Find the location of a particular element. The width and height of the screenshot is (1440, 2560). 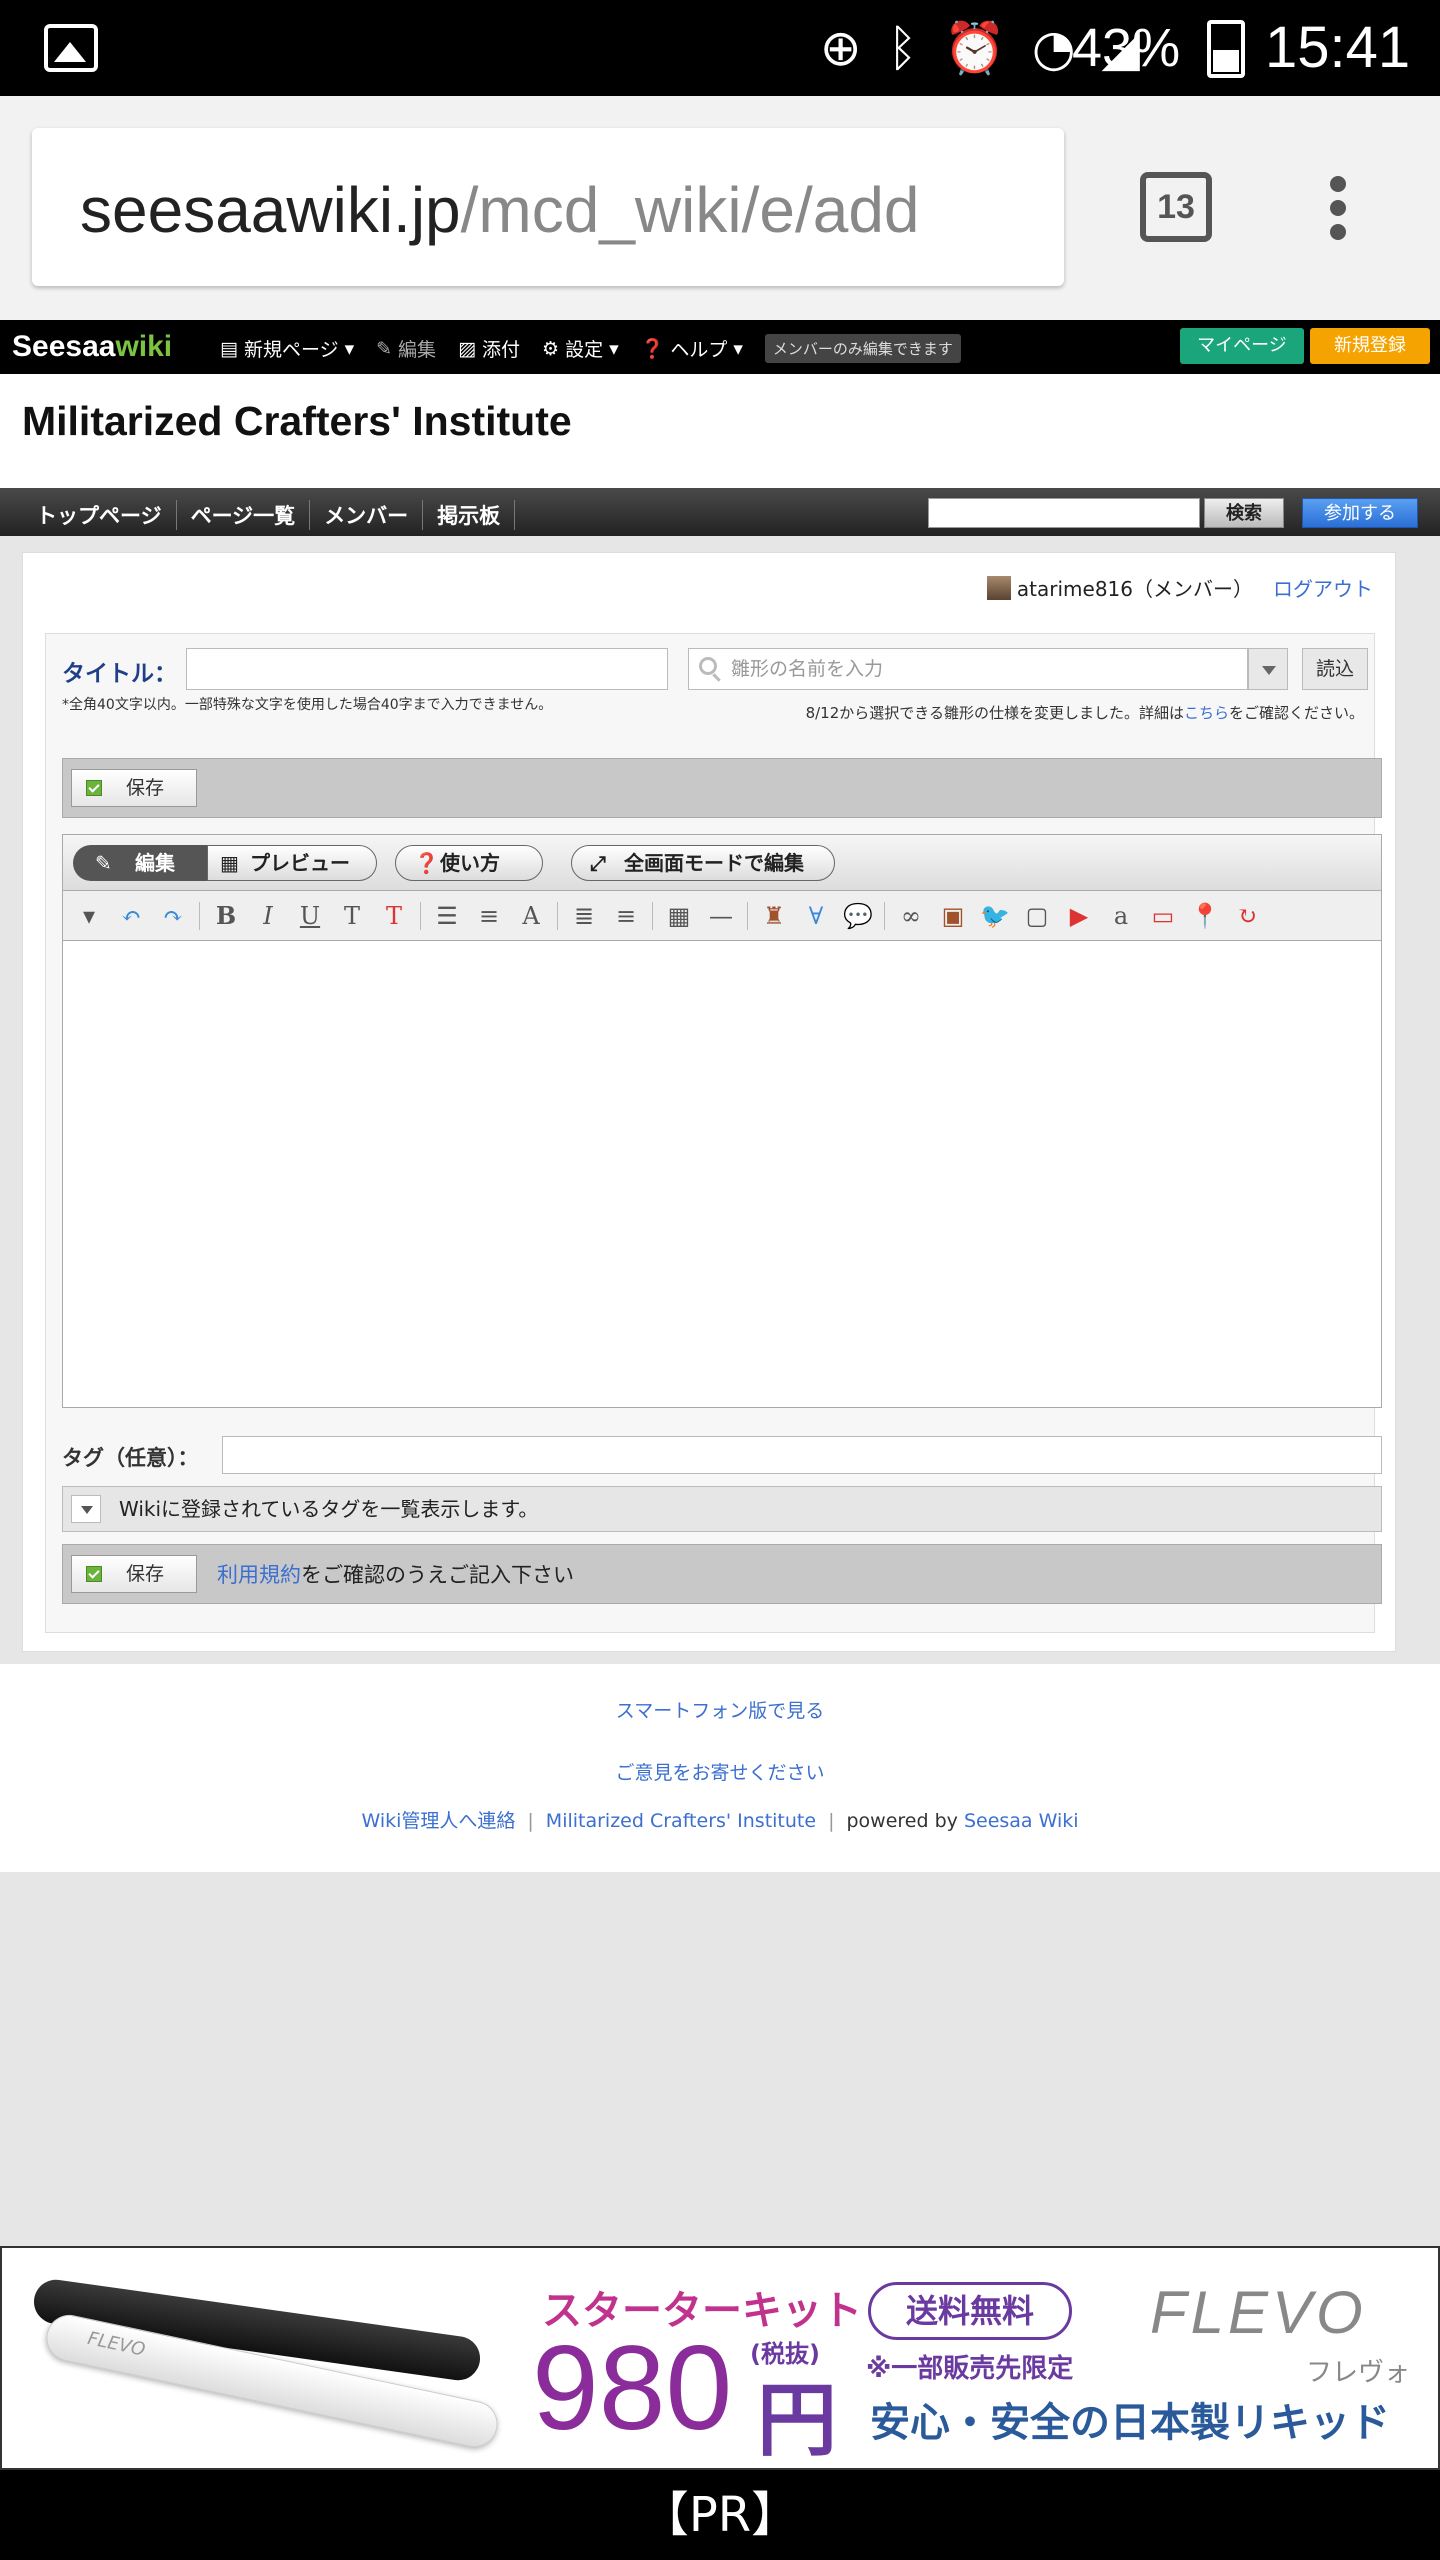

youtube-icon: ▶ is located at coordinates (1079, 916).